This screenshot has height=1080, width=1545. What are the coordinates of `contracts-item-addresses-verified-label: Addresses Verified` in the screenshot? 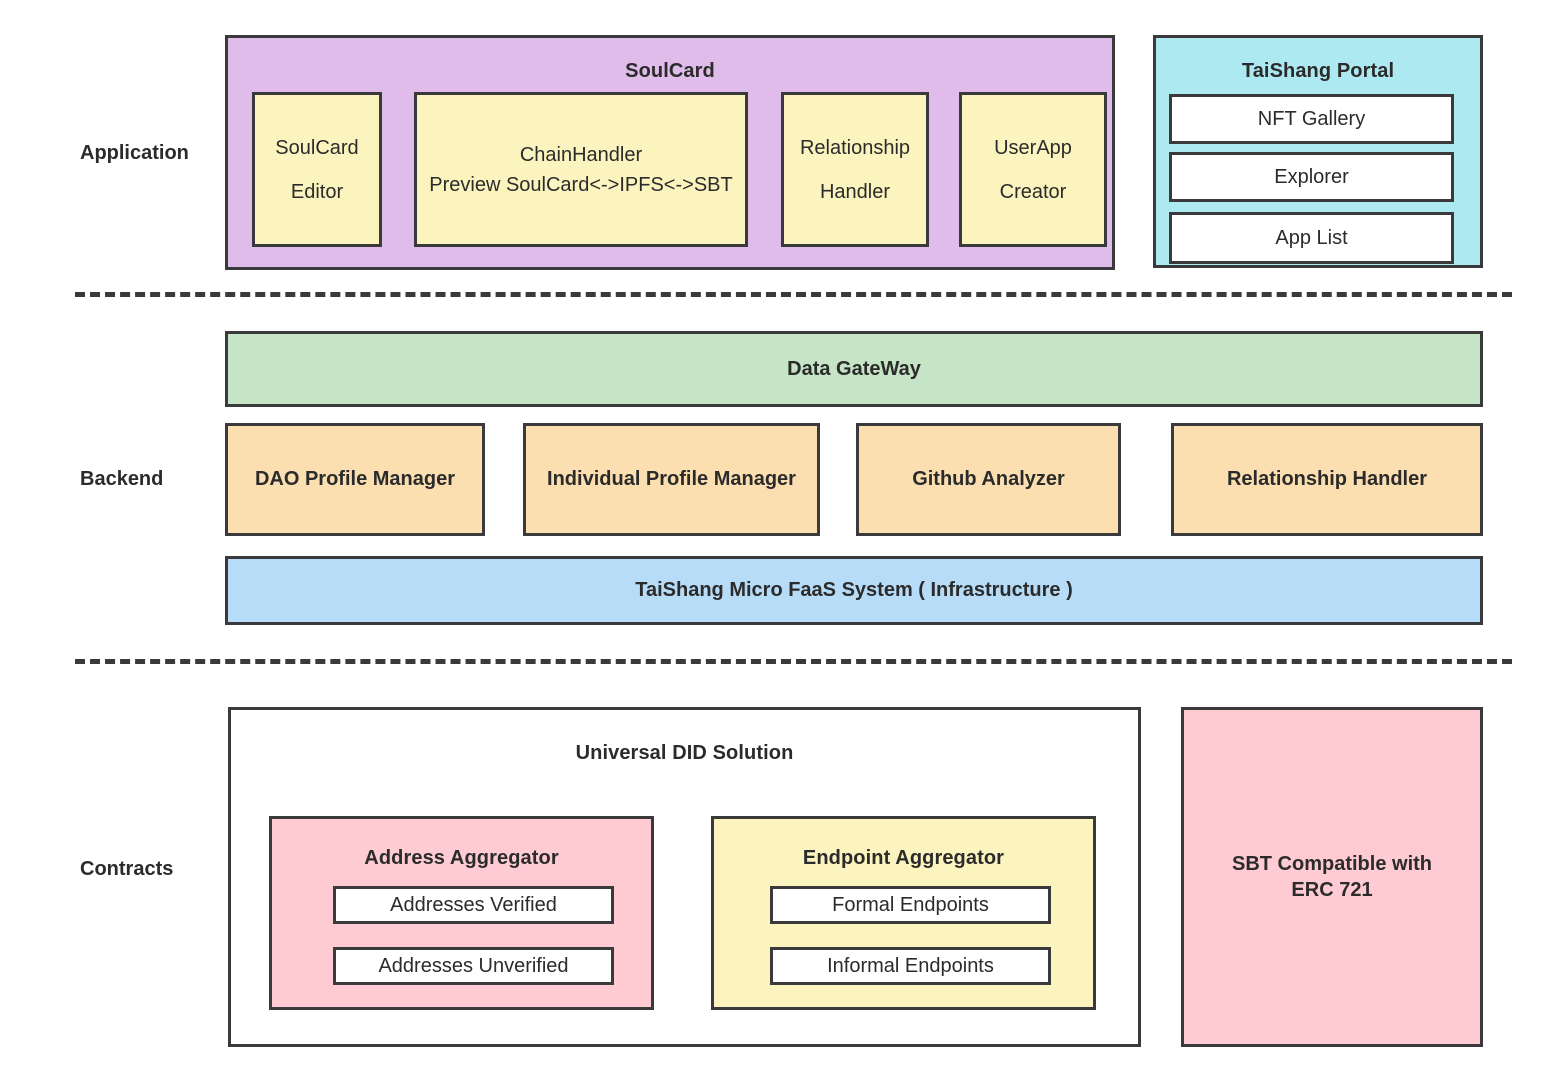 It's located at (473, 904).